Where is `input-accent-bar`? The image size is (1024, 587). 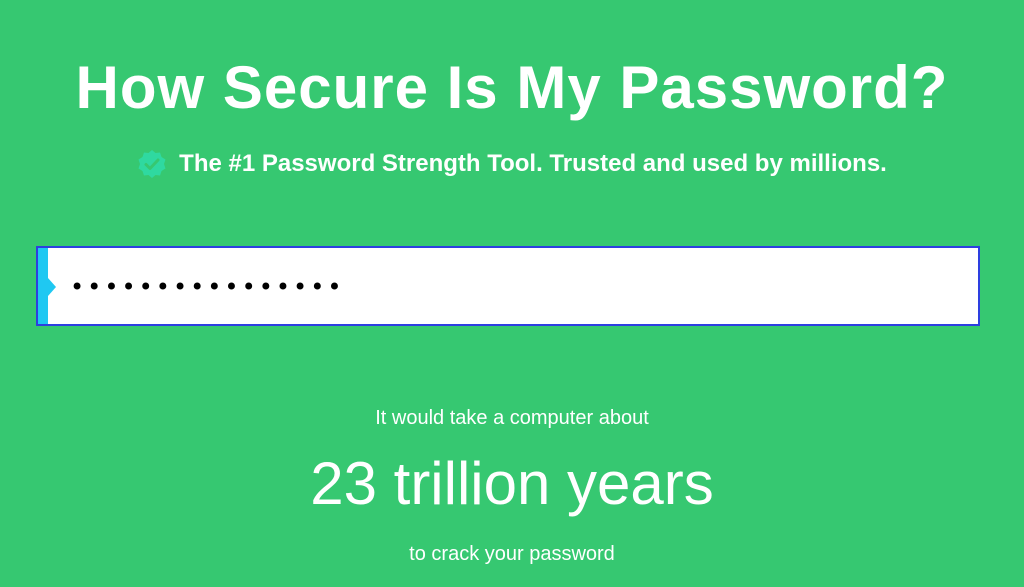
input-accent-bar is located at coordinates (43, 286).